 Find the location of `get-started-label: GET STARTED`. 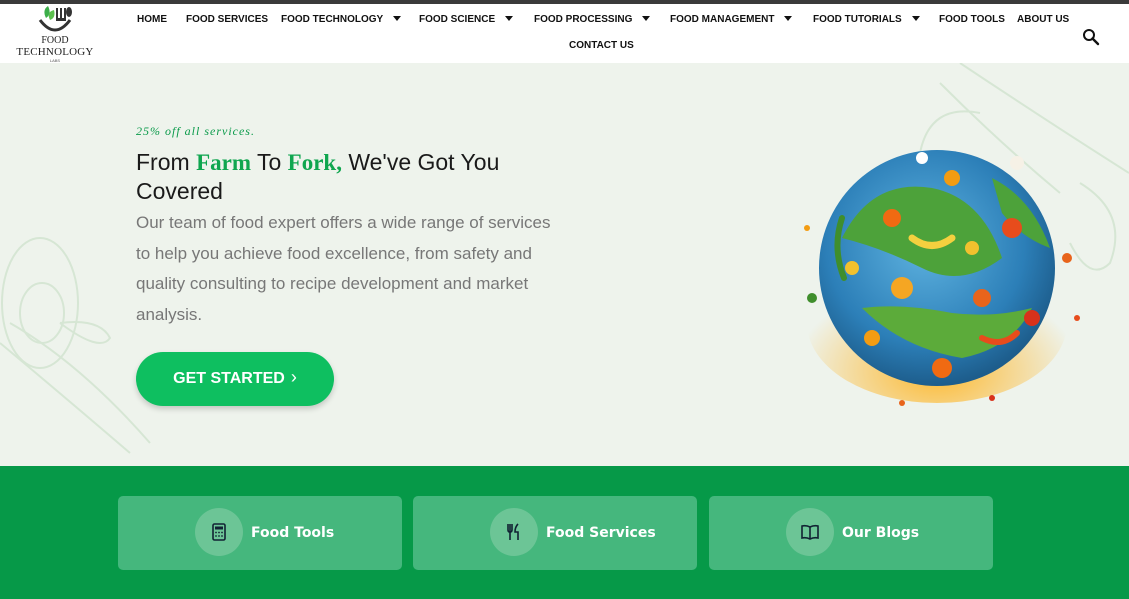

get-started-label: GET STARTED is located at coordinates (229, 378).